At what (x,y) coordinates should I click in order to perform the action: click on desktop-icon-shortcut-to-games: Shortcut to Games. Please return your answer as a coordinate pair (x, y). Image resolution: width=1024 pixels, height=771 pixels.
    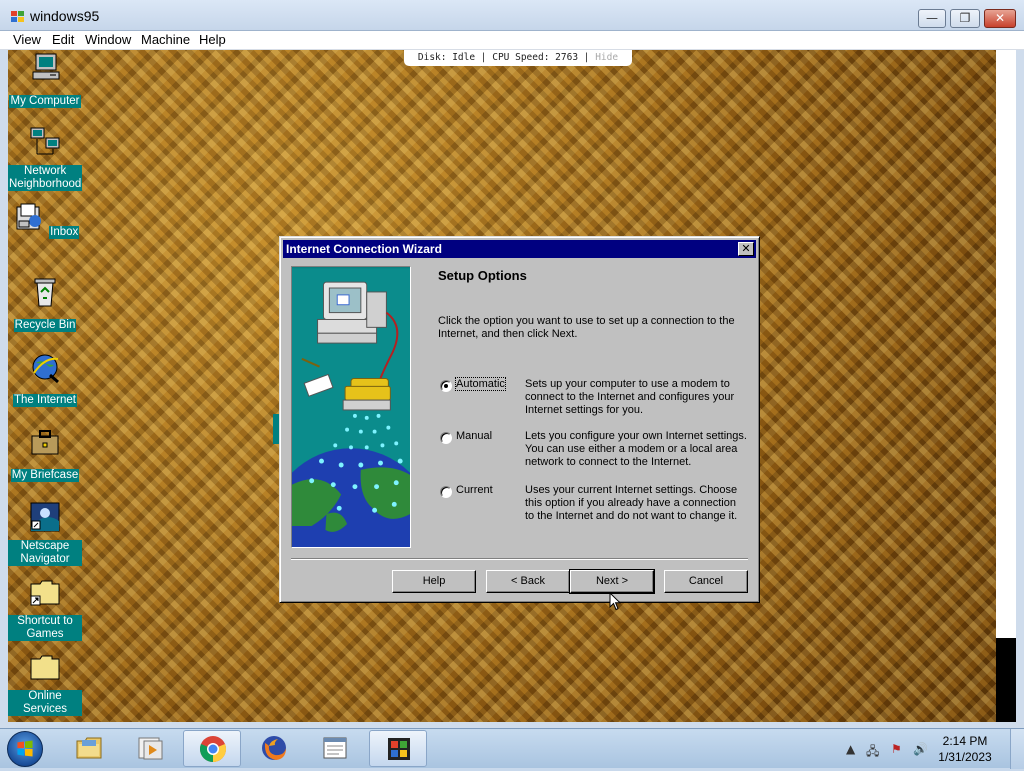
    Looking at the image, I should click on (45, 609).